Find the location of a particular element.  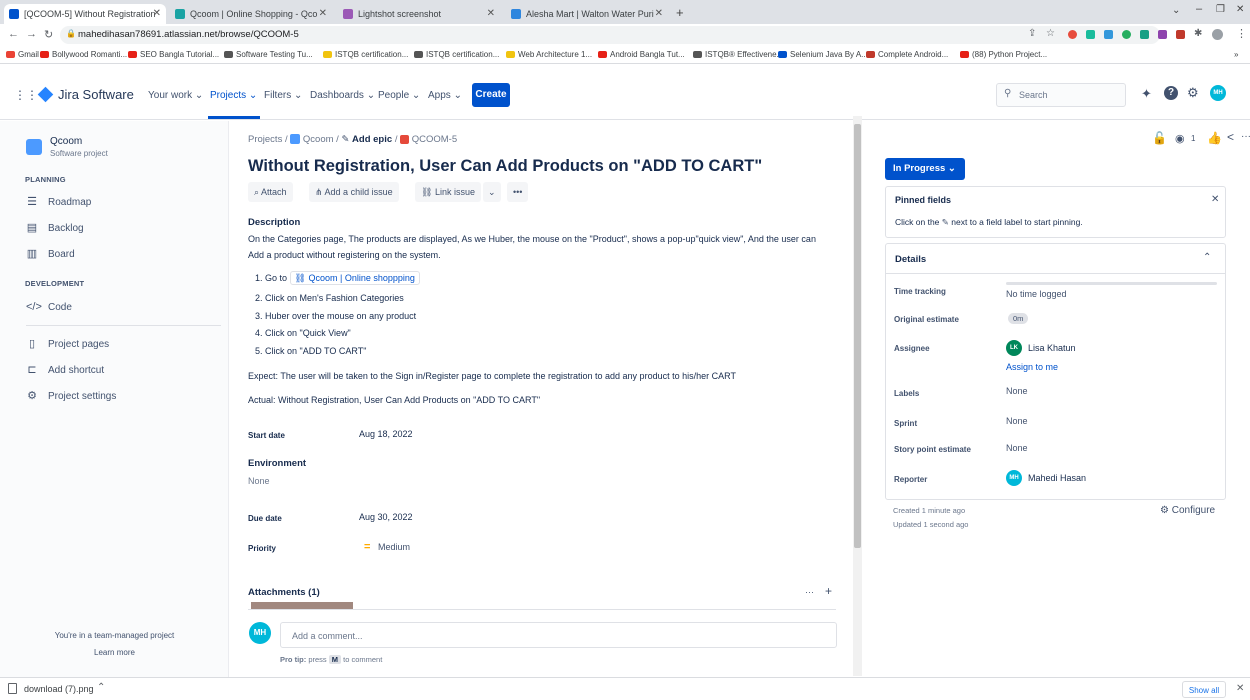

nav-dashboards: Dashboards ⌄ is located at coordinates (342, 95).